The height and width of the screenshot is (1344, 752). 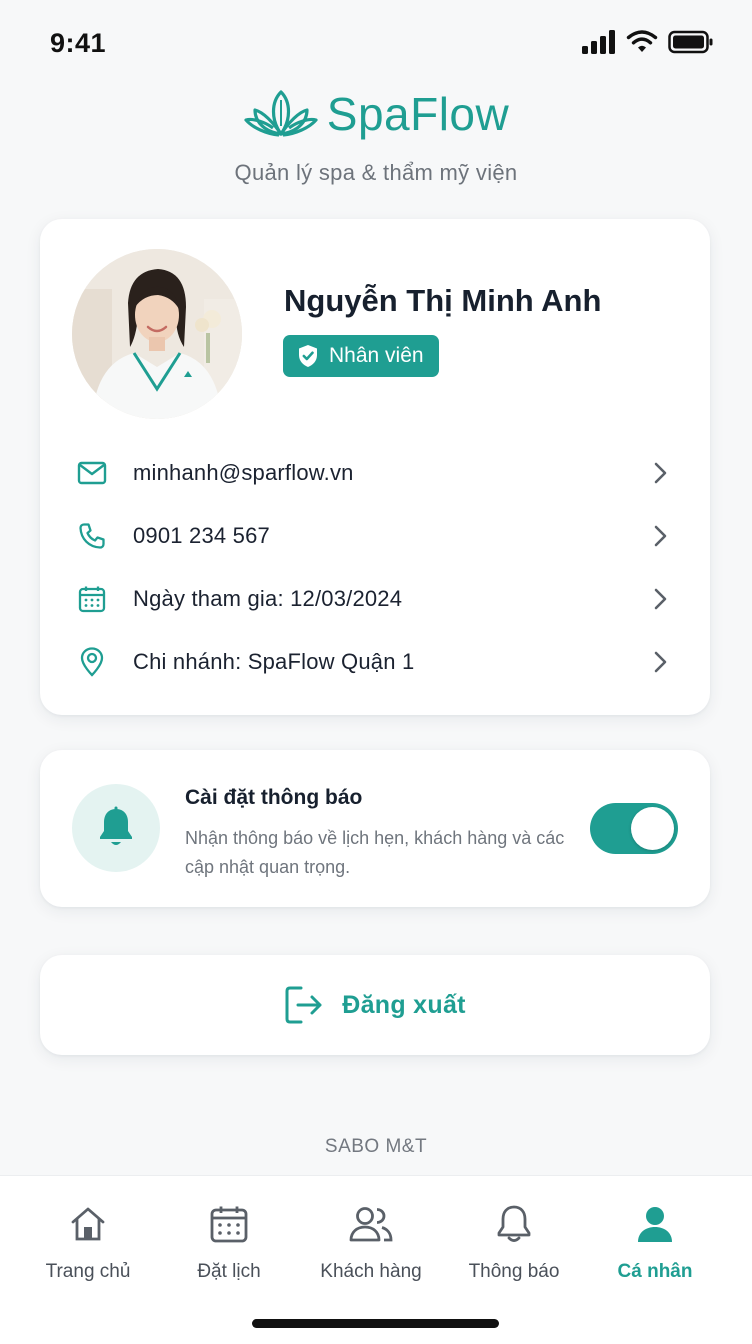 I want to click on footer-credit: SABO M&T, so click(x=376, y=1146).